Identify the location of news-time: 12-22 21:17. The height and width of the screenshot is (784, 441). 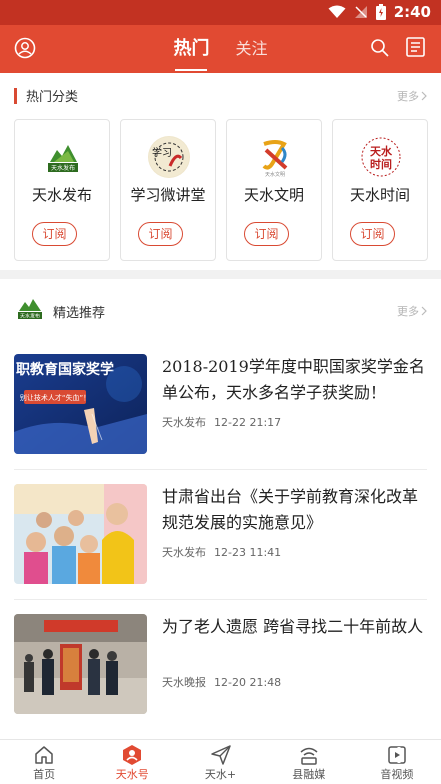
(248, 422).